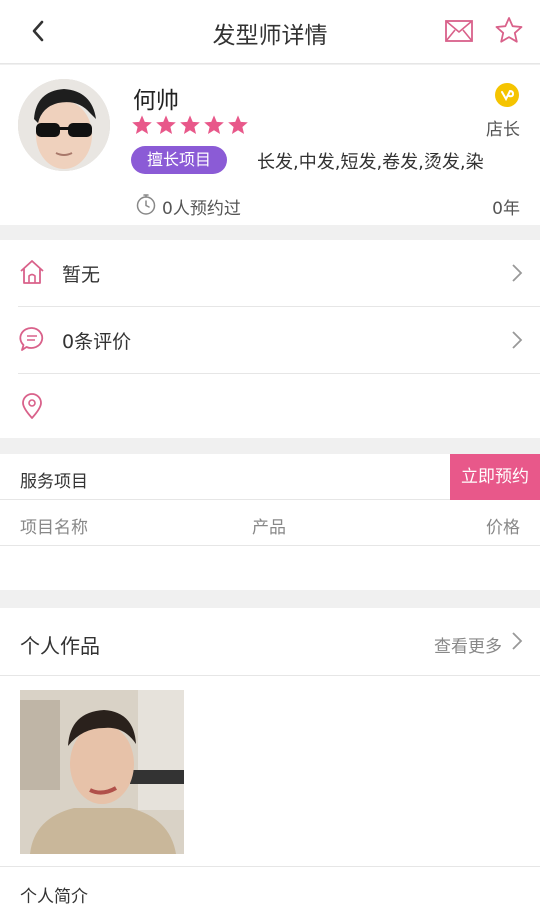  I want to click on location-pin-icon, so click(32, 406).